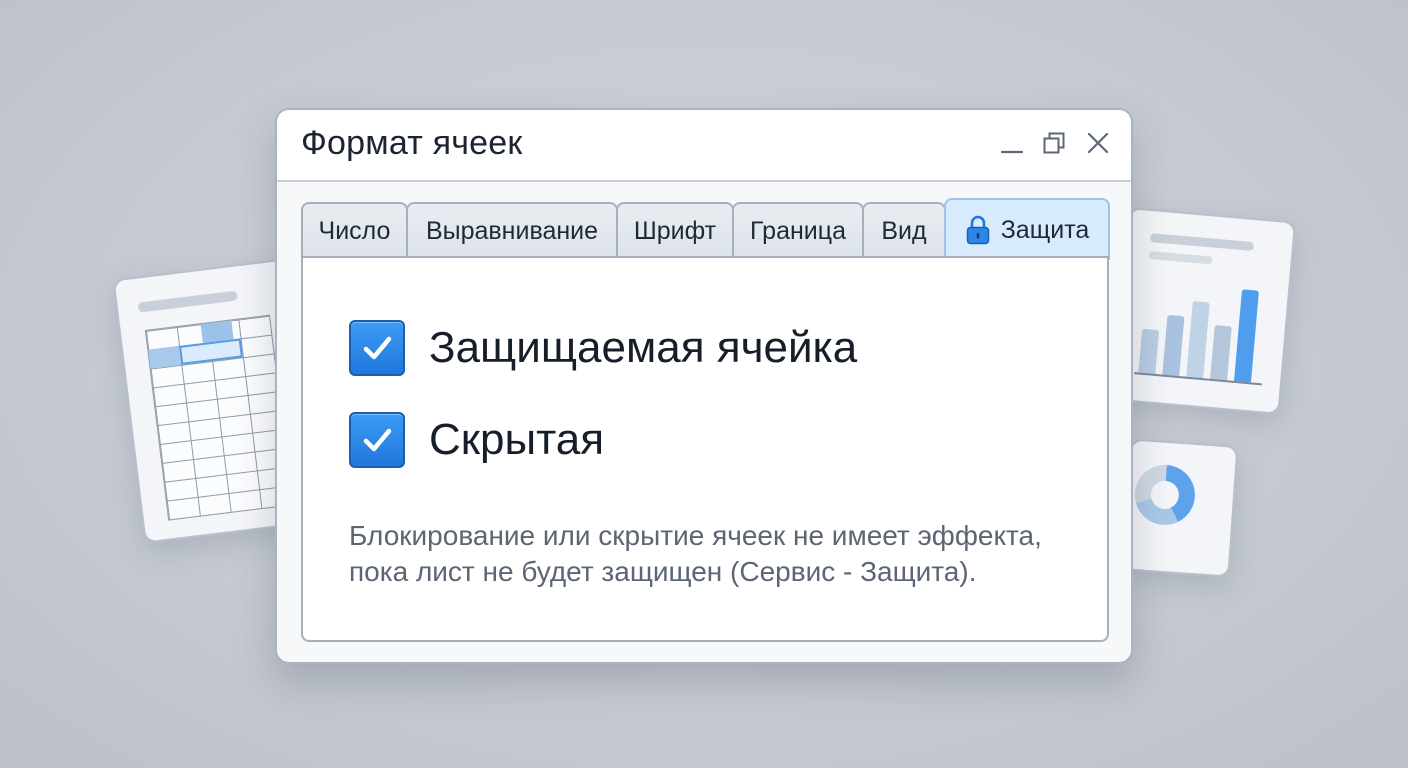 This screenshot has height=768, width=1408. I want to click on tab-label: Защита, so click(1045, 229).